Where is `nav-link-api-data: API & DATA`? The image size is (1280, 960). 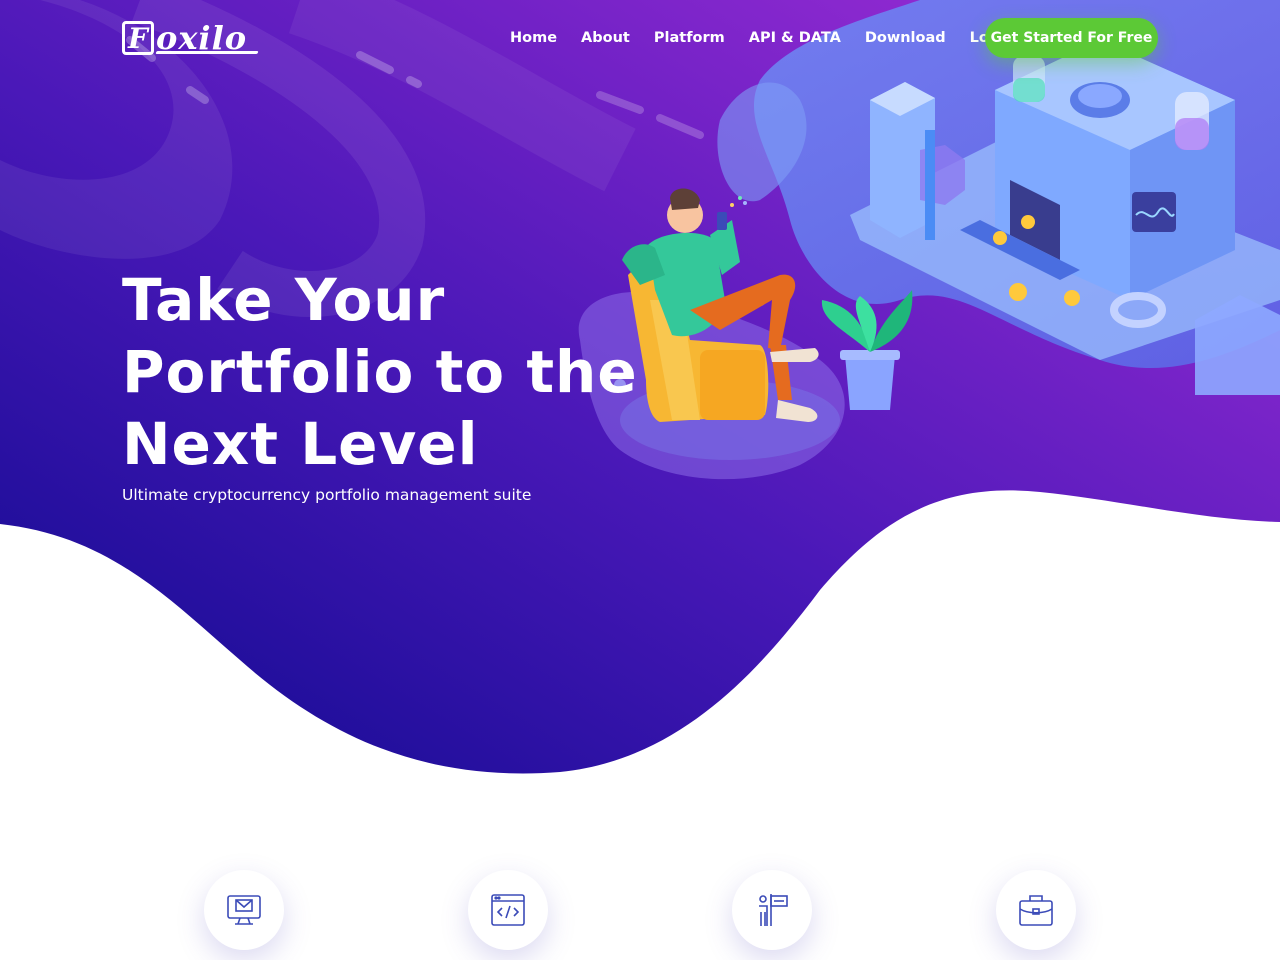 nav-link-api-data: API & DATA is located at coordinates (795, 38).